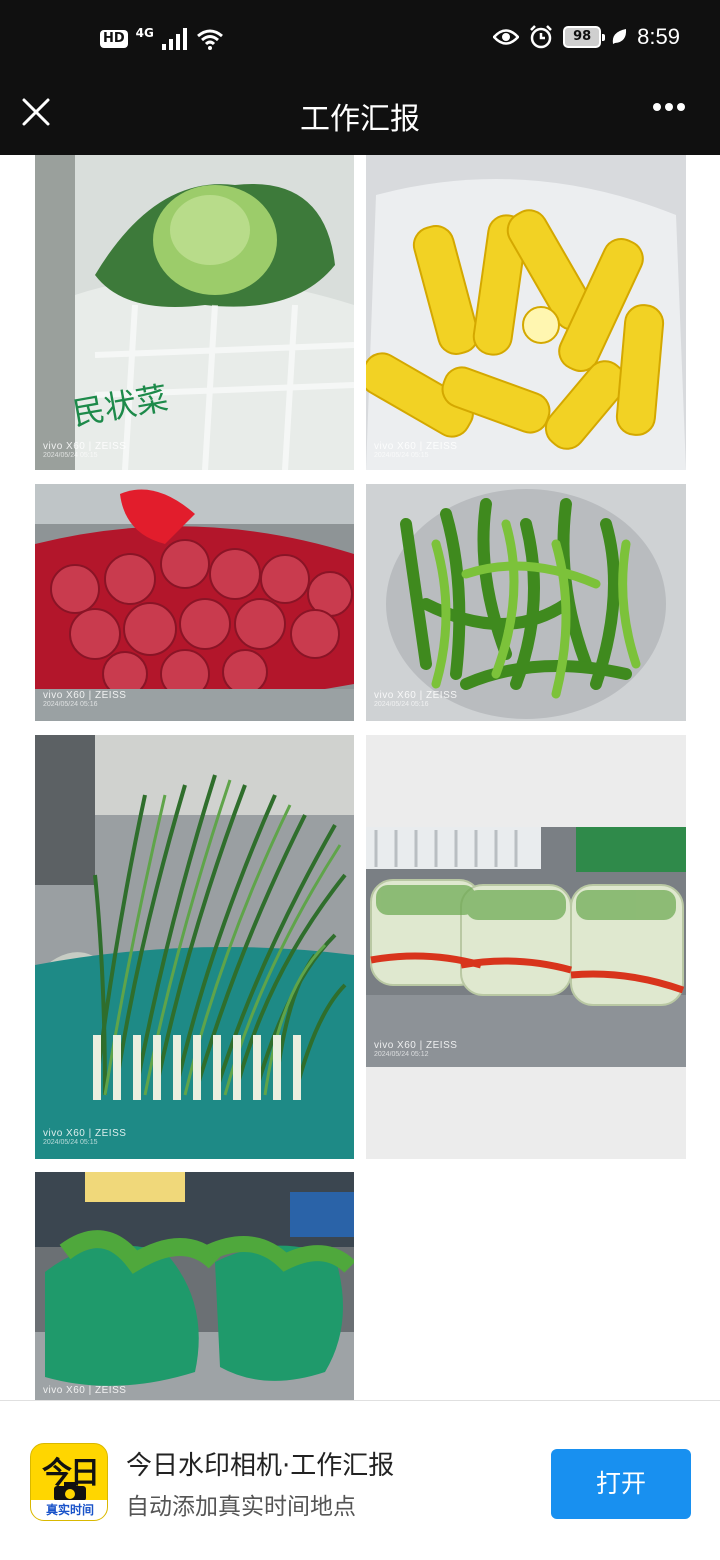 Image resolution: width=720 pixels, height=1560 pixels. I want to click on nav-bar: 工作汇报, so click(360, 119).